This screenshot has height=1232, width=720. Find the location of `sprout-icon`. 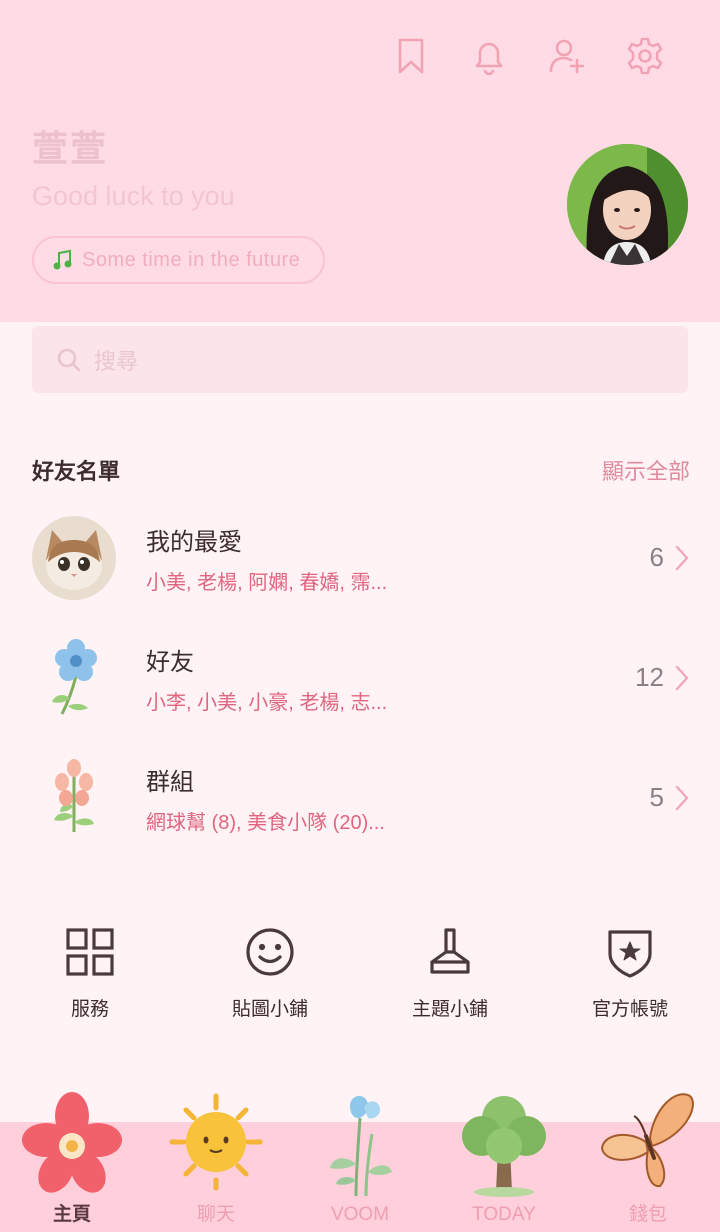

sprout-icon is located at coordinates (361, 1146).